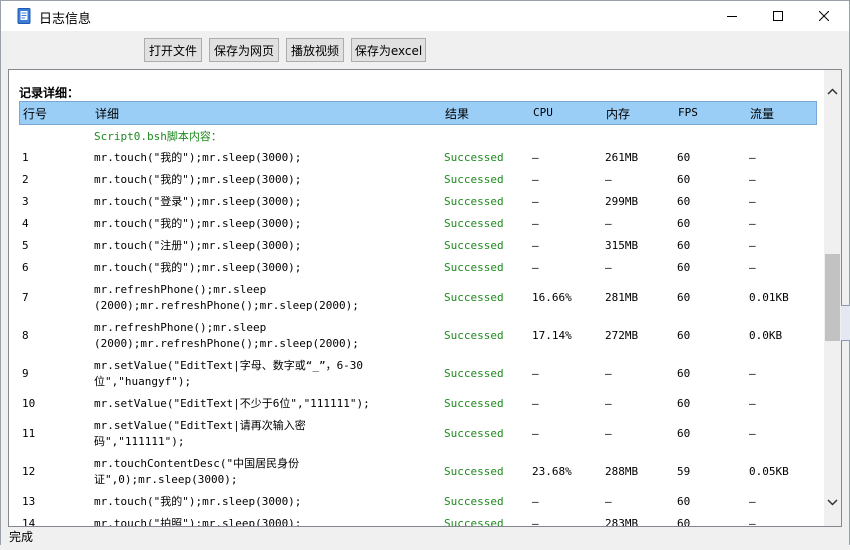  Describe the element at coordinates (25, 245) in the screenshot. I see `row-number: 5` at that location.